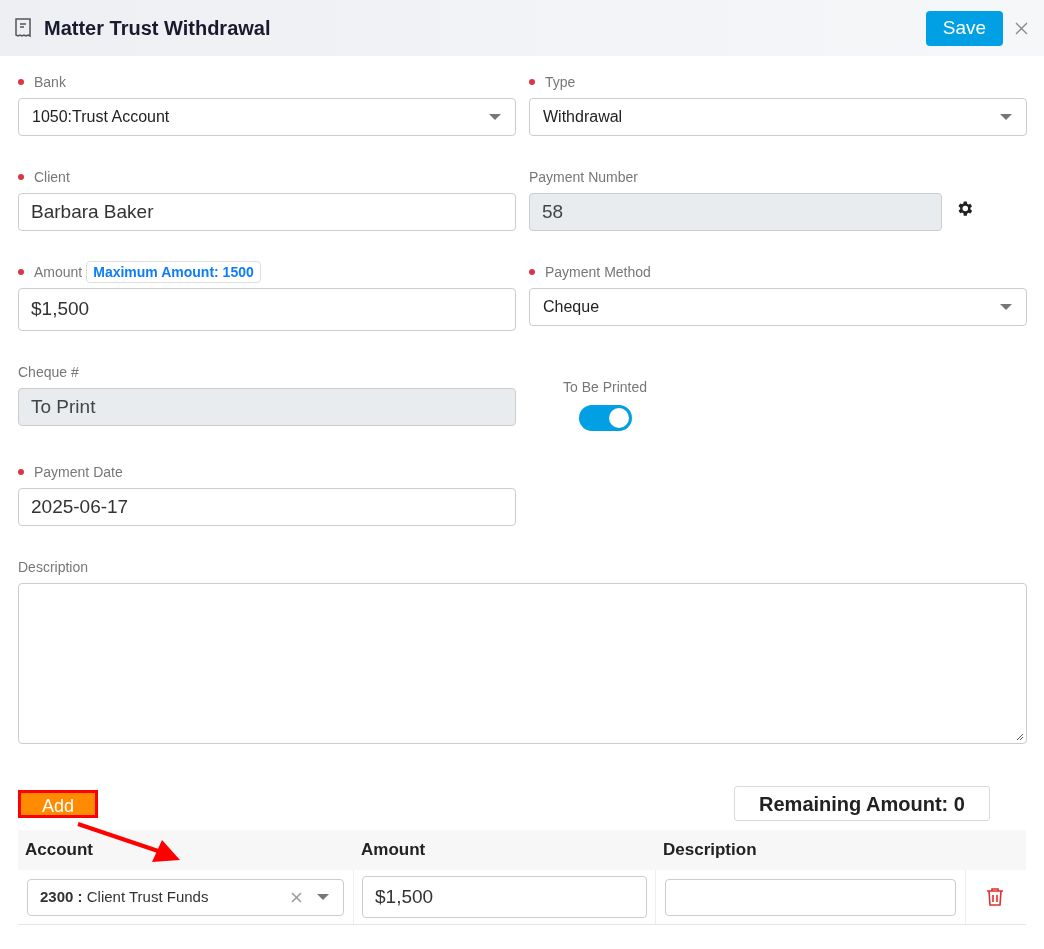  Describe the element at coordinates (862, 803) in the screenshot. I see `remaining-amount: Remaining Amount: 0` at that location.